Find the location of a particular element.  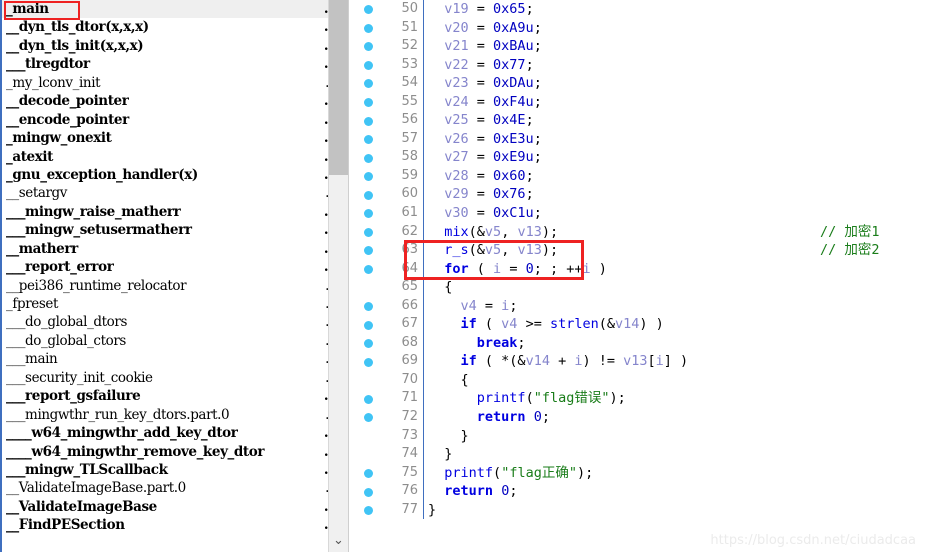

code-line: 62 mix(&v5, v13); // 加密1 is located at coordinates (641, 232).